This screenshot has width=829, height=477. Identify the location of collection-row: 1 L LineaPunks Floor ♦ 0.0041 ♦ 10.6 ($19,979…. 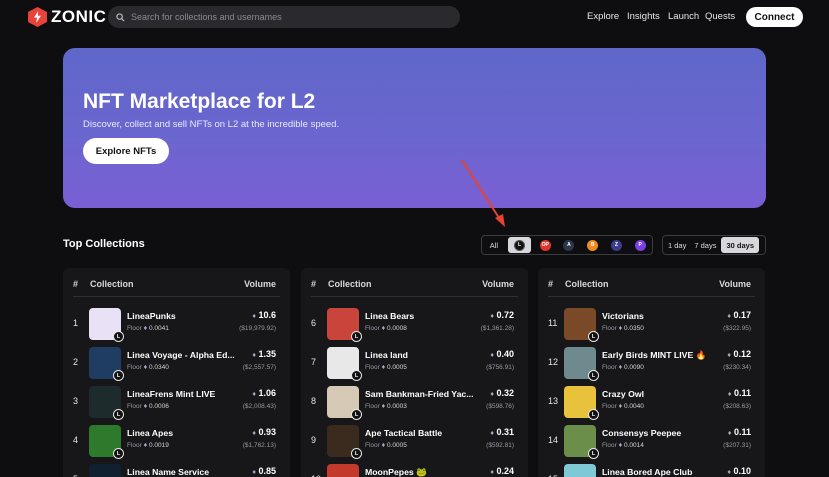
(176, 324).